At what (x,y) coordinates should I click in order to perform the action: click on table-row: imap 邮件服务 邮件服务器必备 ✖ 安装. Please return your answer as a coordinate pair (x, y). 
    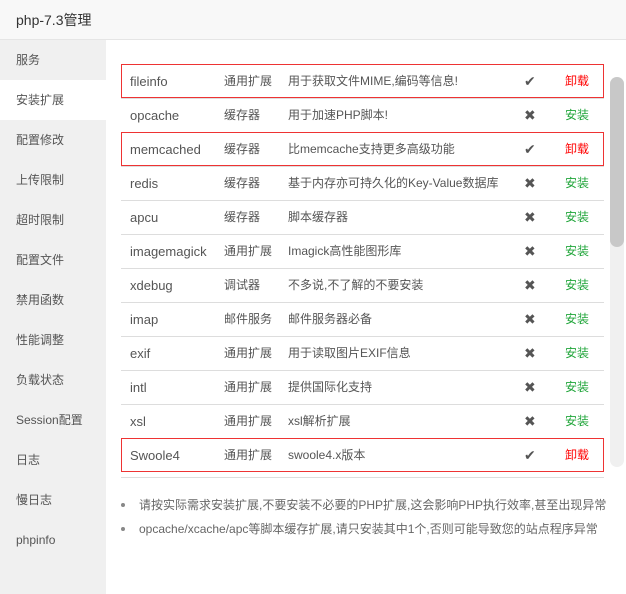
    Looking at the image, I should click on (362, 319).